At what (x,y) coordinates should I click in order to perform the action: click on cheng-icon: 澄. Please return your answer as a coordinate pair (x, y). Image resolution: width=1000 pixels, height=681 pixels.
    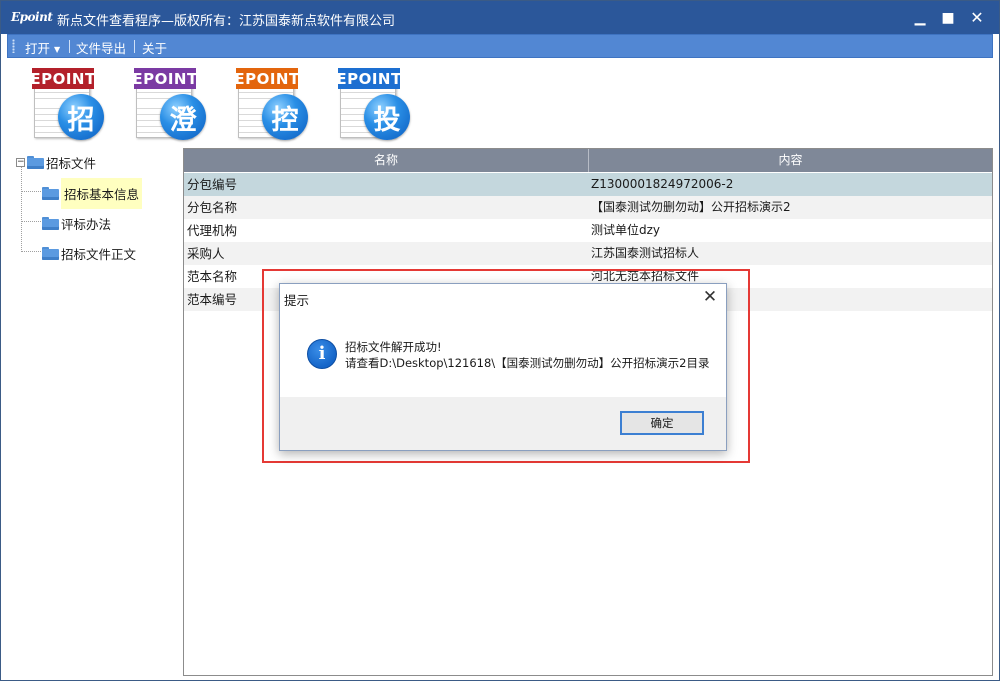
    Looking at the image, I should click on (183, 117).